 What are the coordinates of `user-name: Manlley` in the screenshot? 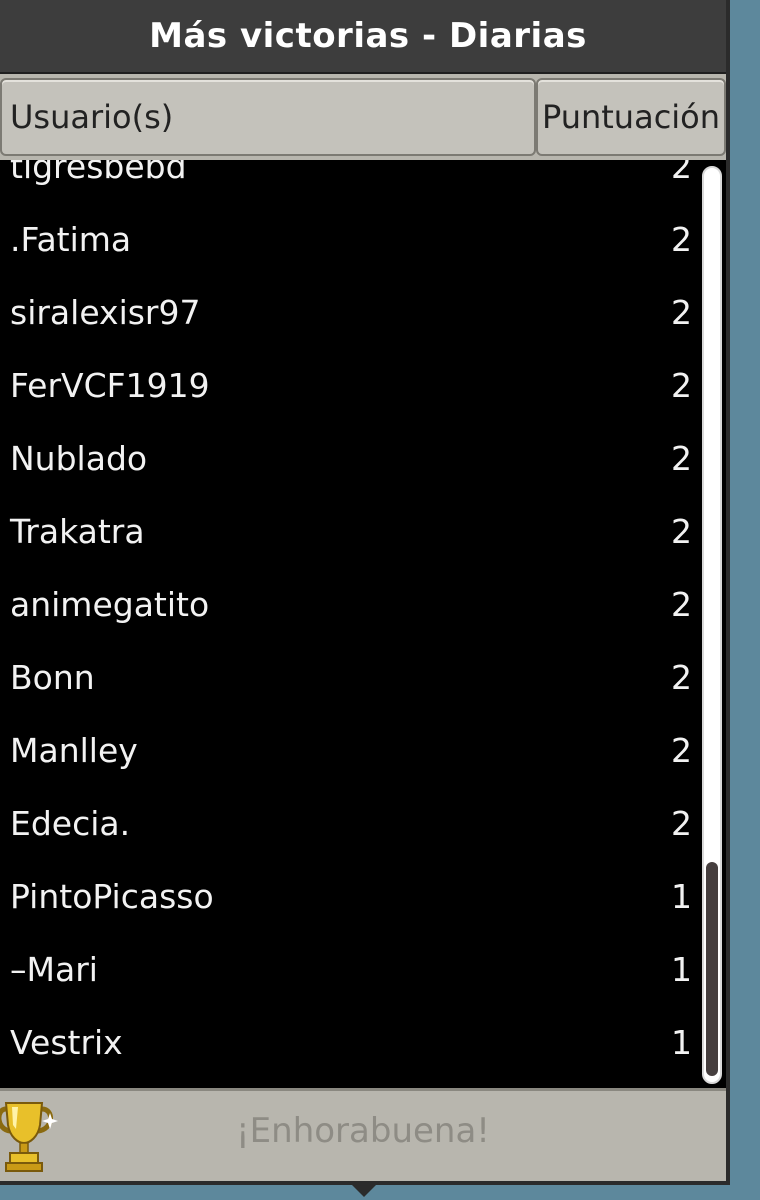 It's located at (74, 750).